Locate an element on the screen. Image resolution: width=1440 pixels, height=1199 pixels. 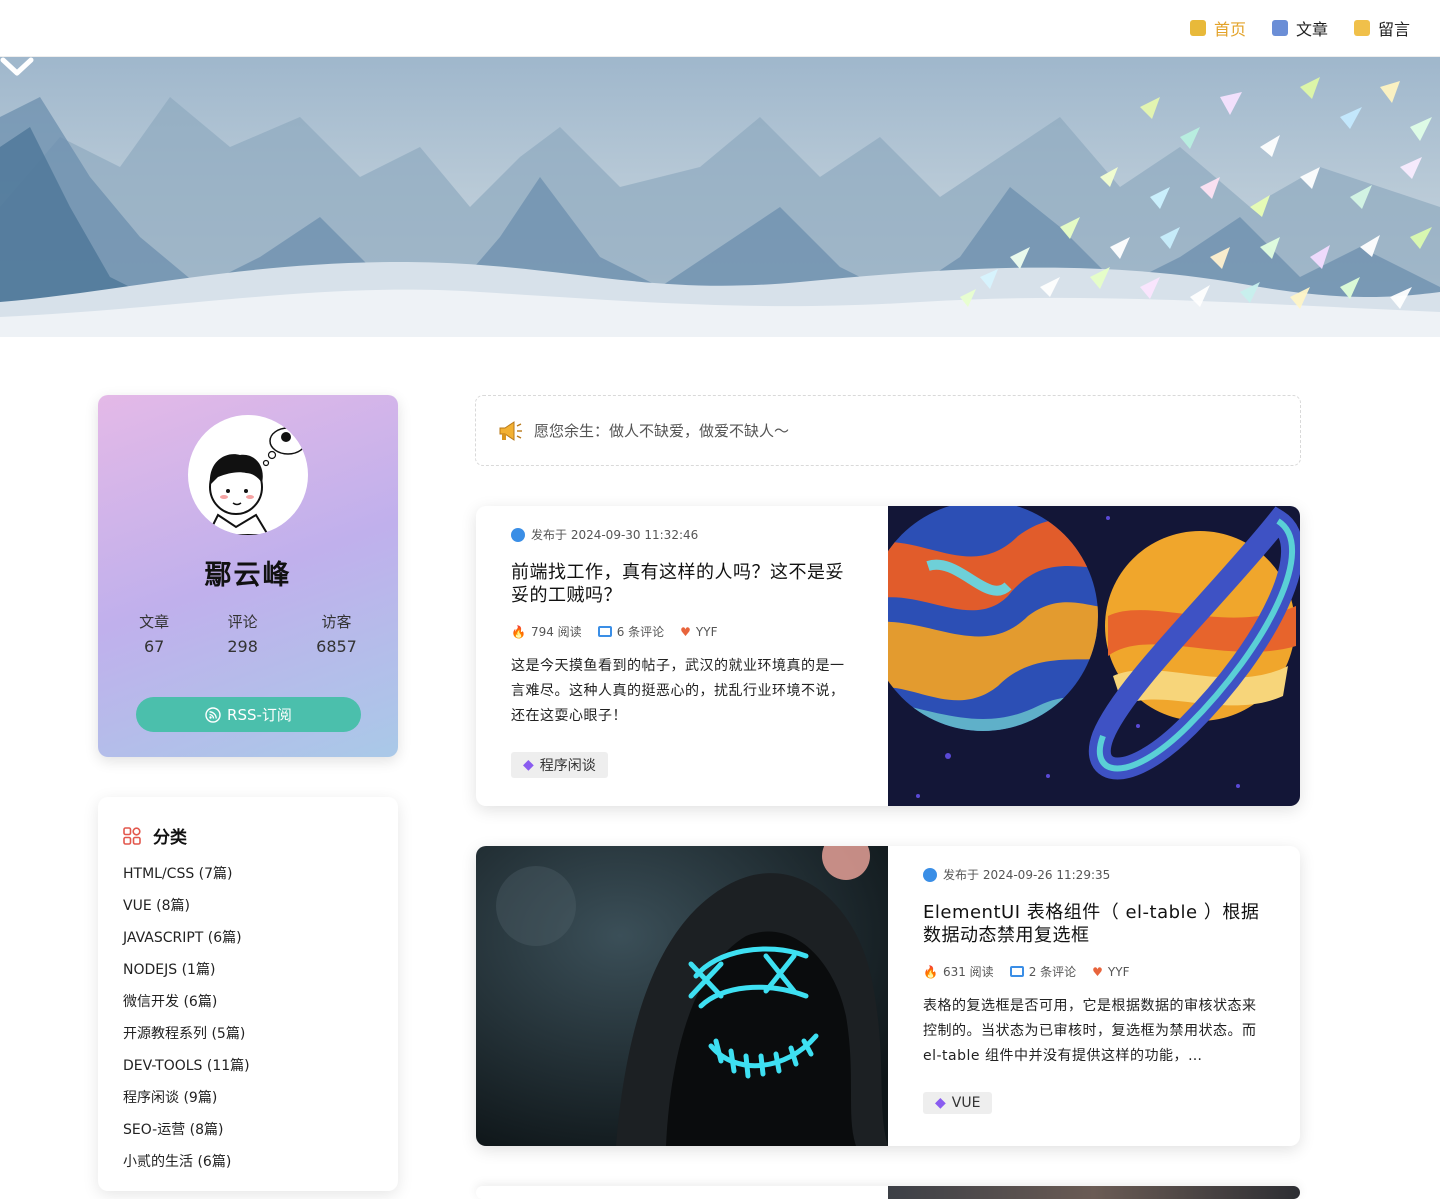
stat-label: 访客 is located at coordinates (336, 622).